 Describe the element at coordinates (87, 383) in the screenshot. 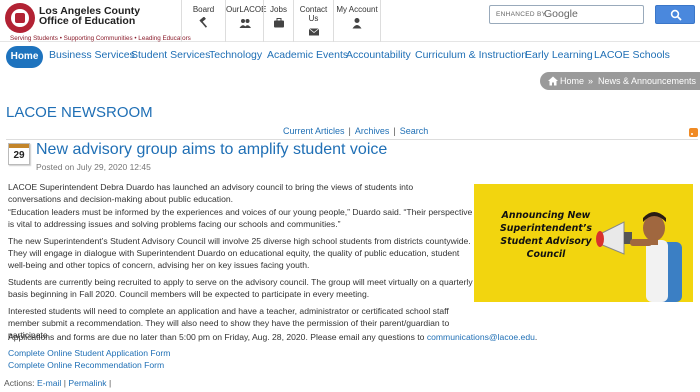

I see `permalink-action-link: Permalink` at that location.